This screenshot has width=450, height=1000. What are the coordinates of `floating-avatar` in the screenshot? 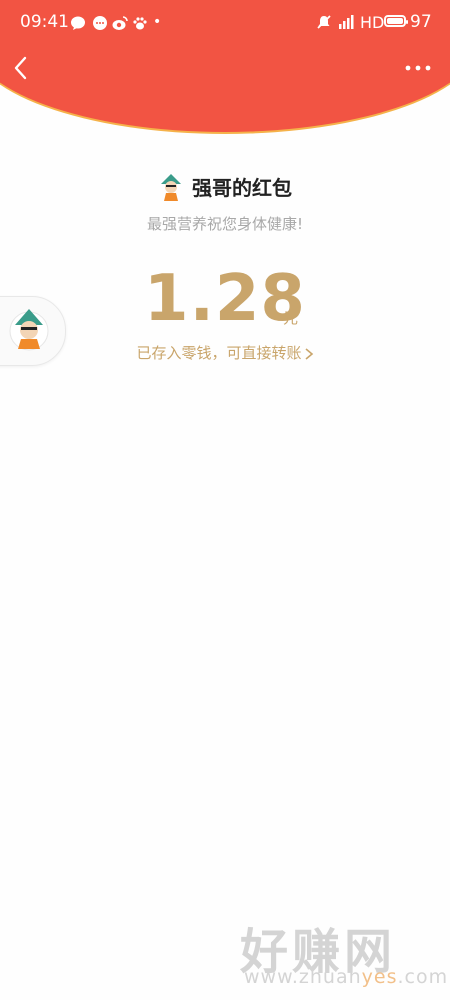 It's located at (29, 329).